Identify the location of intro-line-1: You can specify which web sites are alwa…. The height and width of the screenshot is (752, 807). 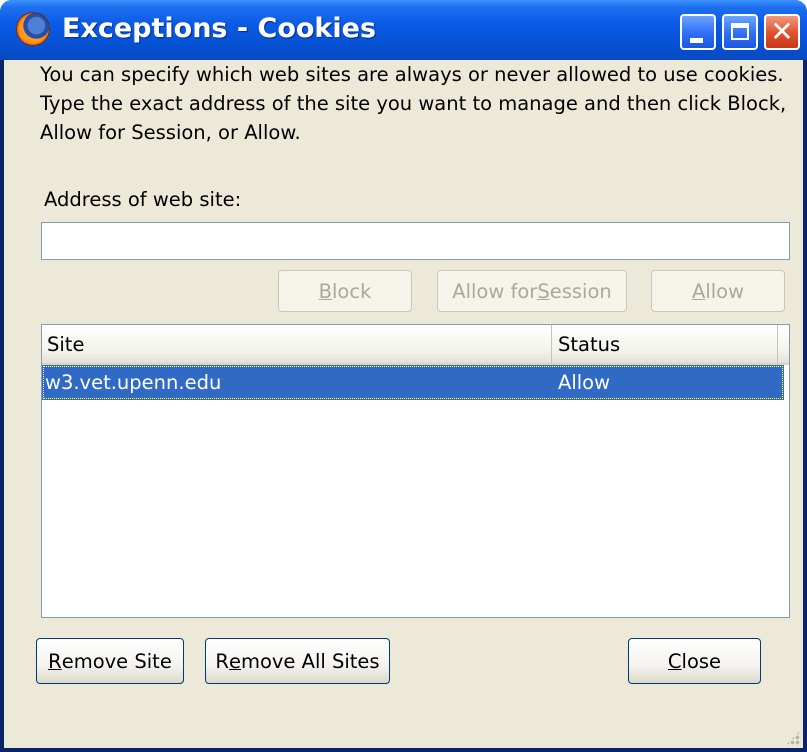
(412, 74).